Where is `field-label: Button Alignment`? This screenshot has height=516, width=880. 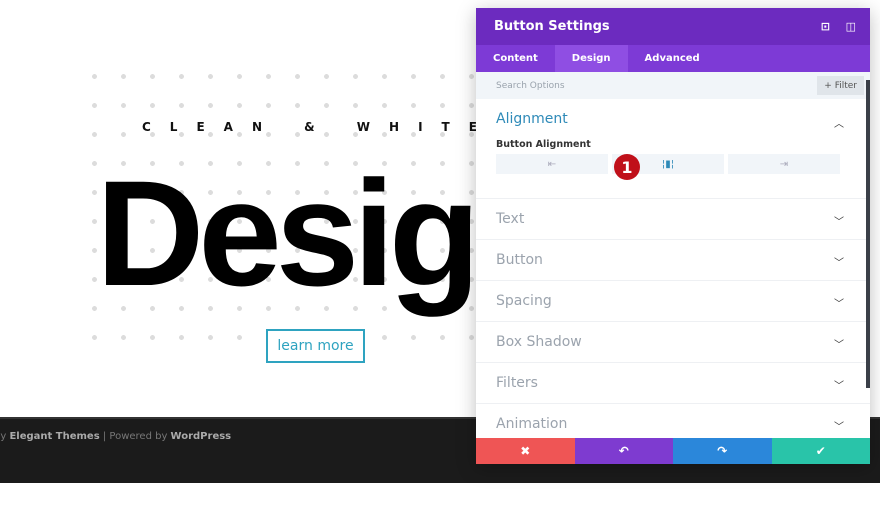
field-label: Button Alignment is located at coordinates (543, 144).